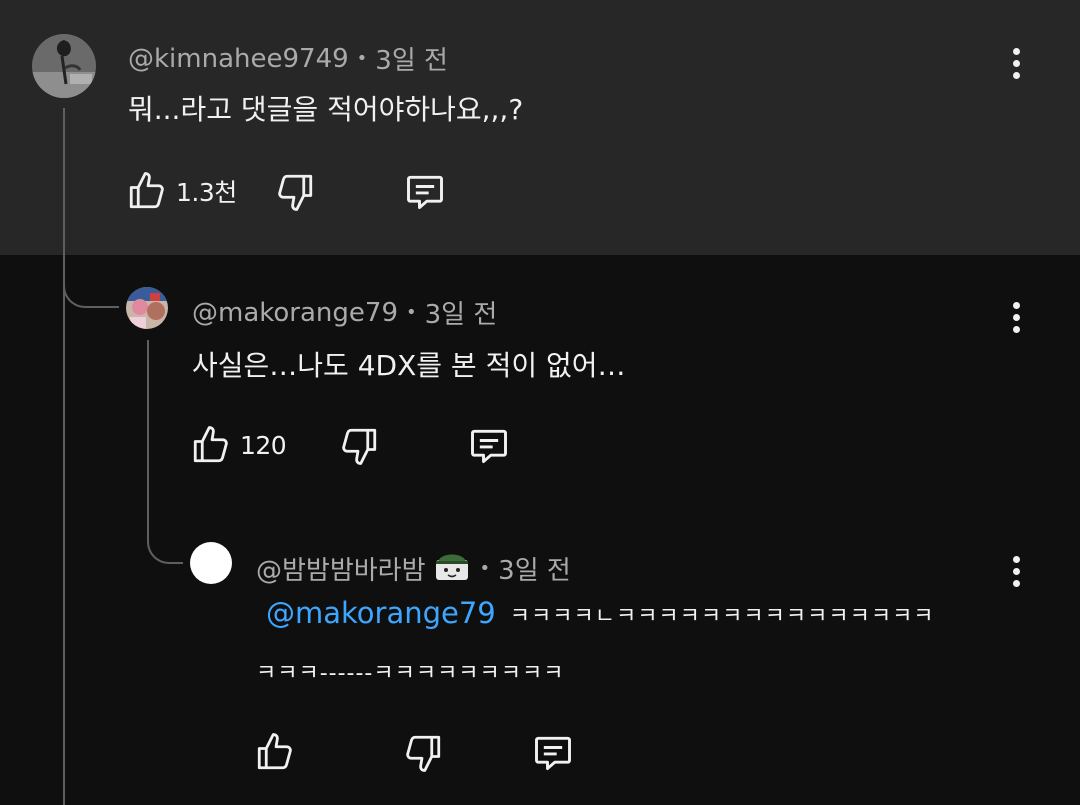 The image size is (1080, 805). Describe the element at coordinates (64, 456) in the screenshot. I see `thread-line-main` at that location.